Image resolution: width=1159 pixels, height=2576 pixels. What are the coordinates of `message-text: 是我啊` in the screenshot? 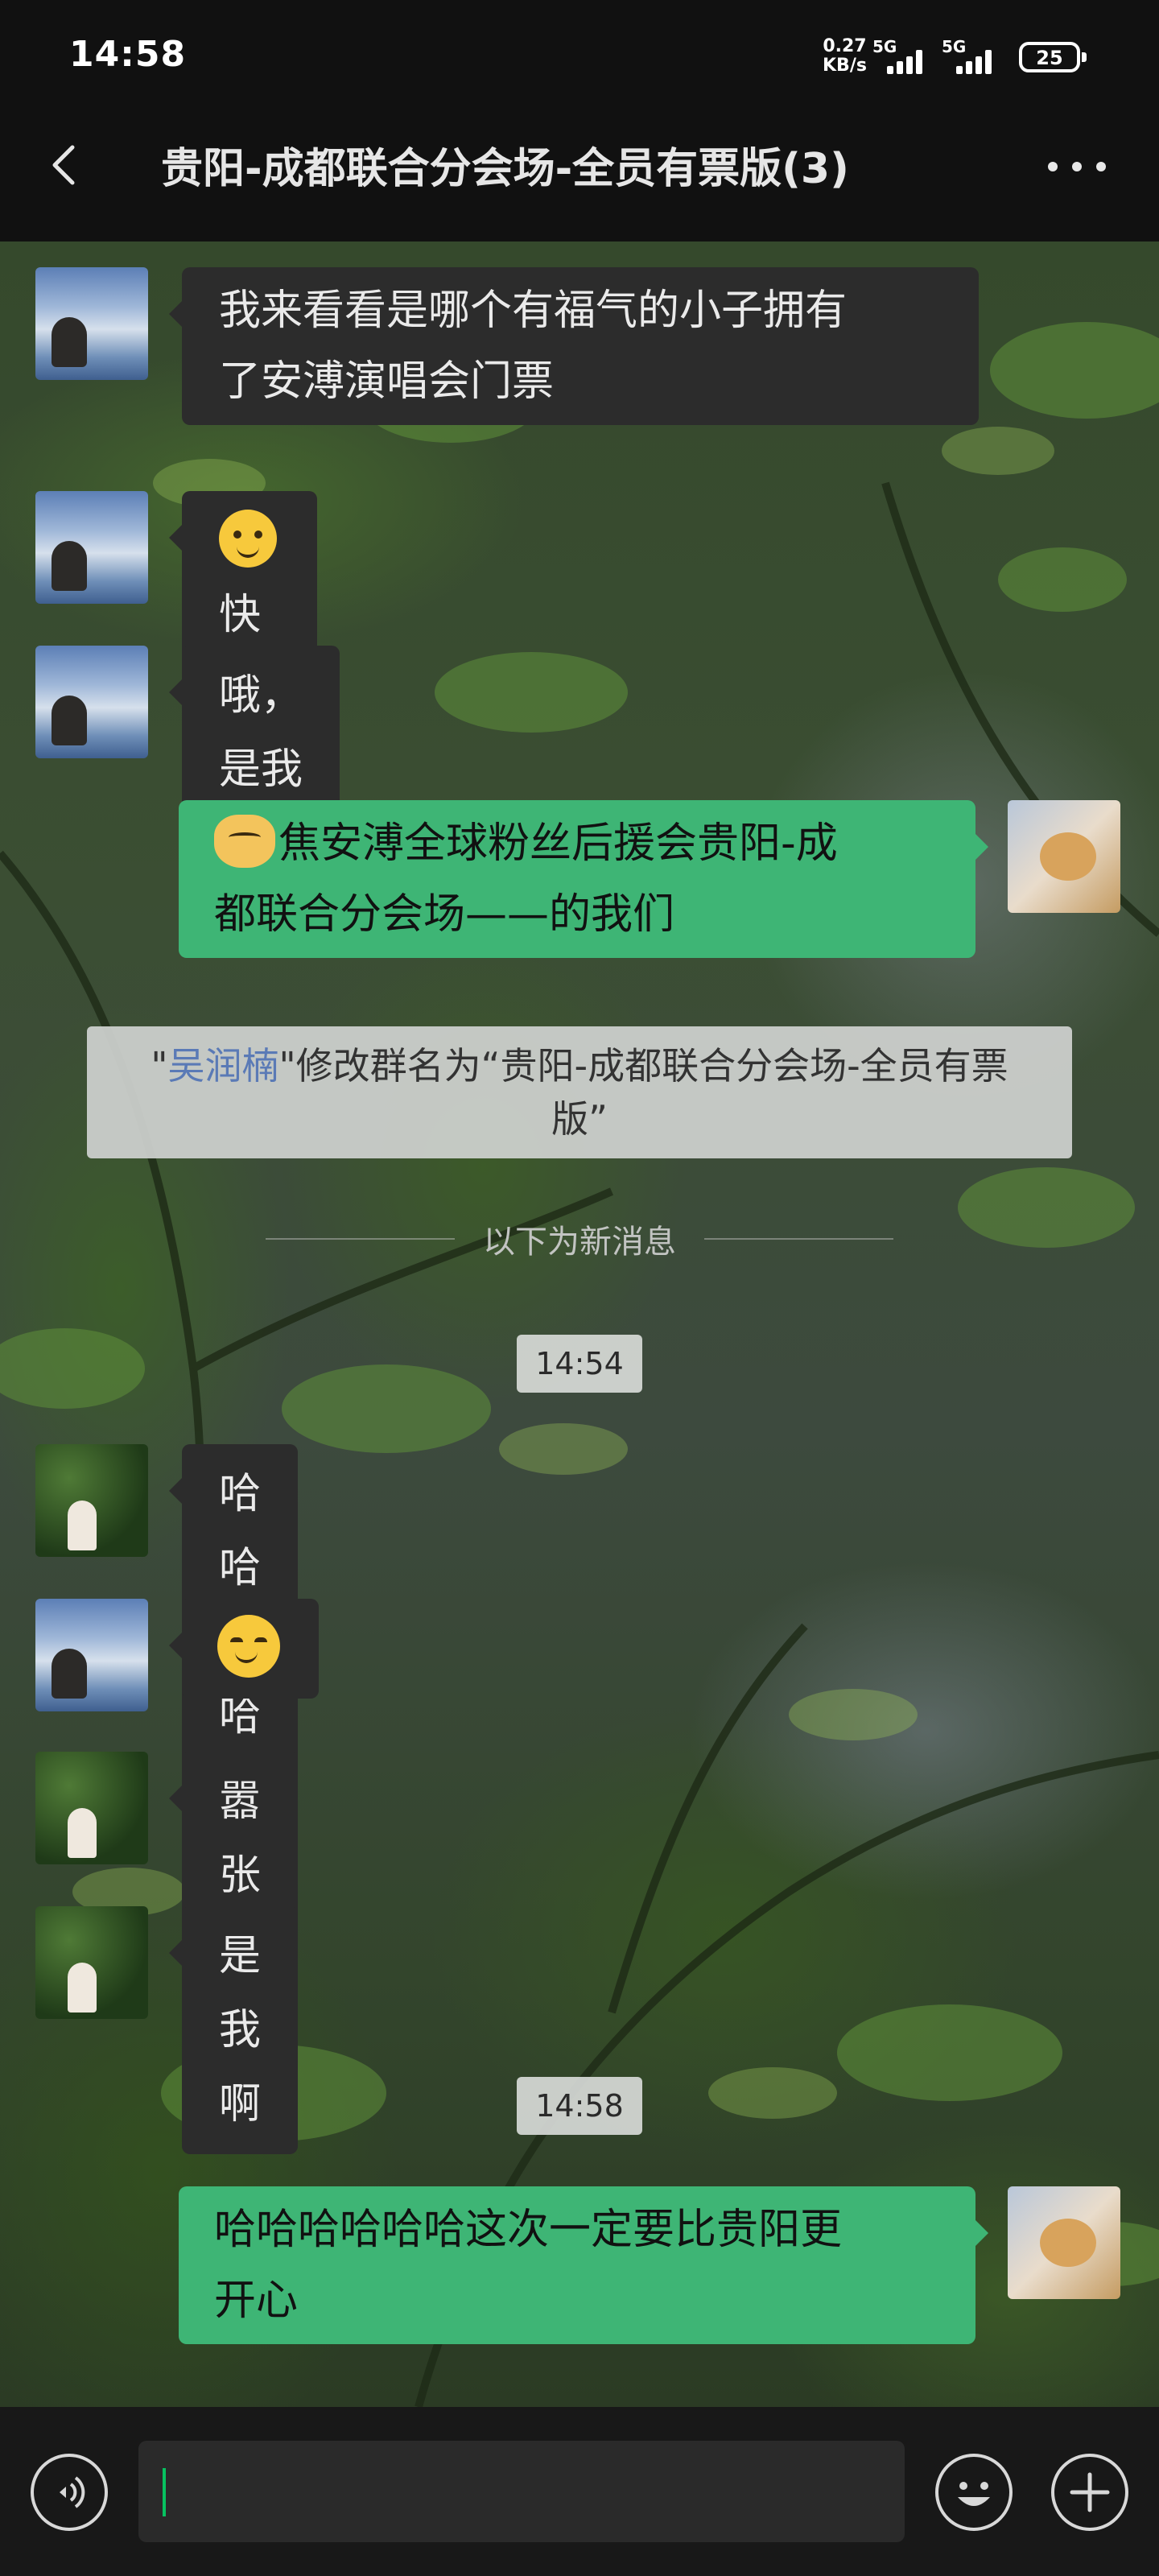 It's located at (241, 2030).